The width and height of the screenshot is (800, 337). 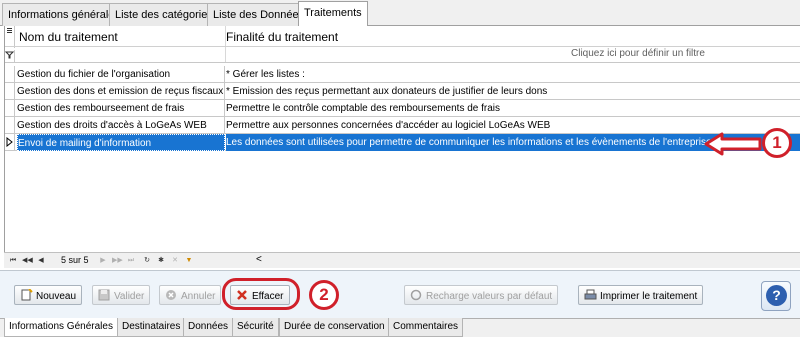 What do you see at coordinates (416, 295) in the screenshot?
I see `reload-icon` at bounding box center [416, 295].